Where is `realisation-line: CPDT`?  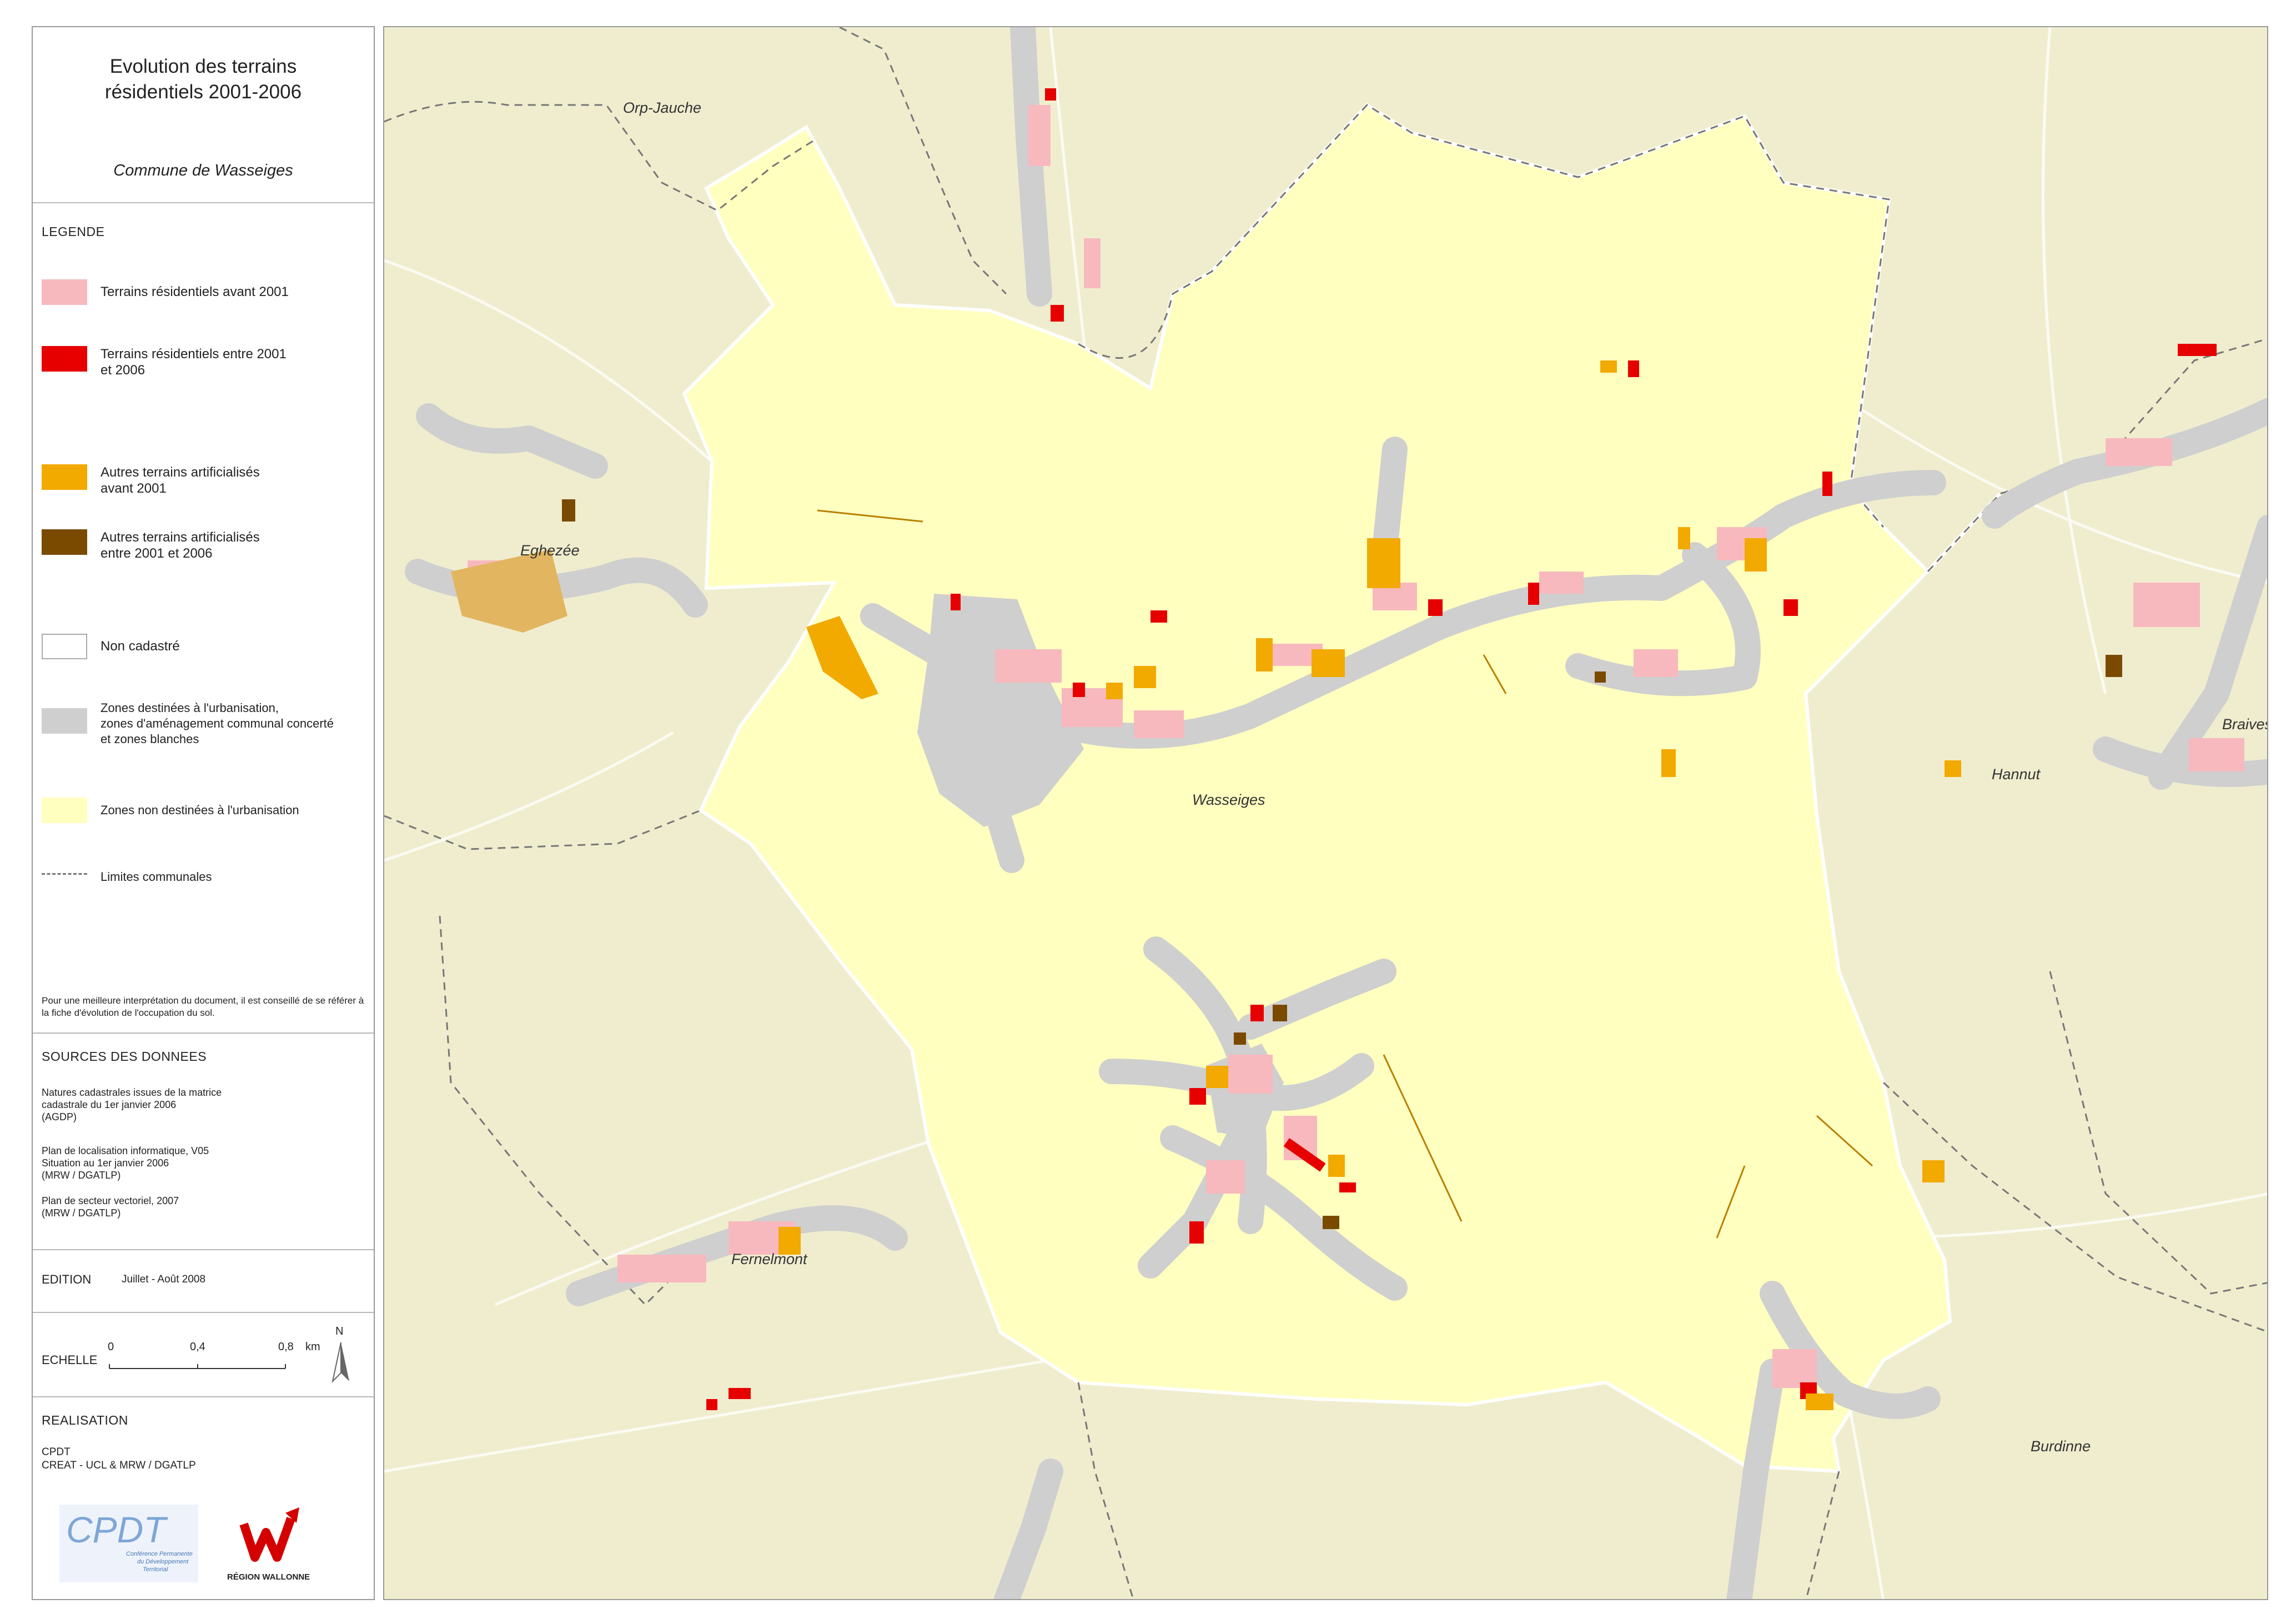 realisation-line: CPDT is located at coordinates (56, 1452).